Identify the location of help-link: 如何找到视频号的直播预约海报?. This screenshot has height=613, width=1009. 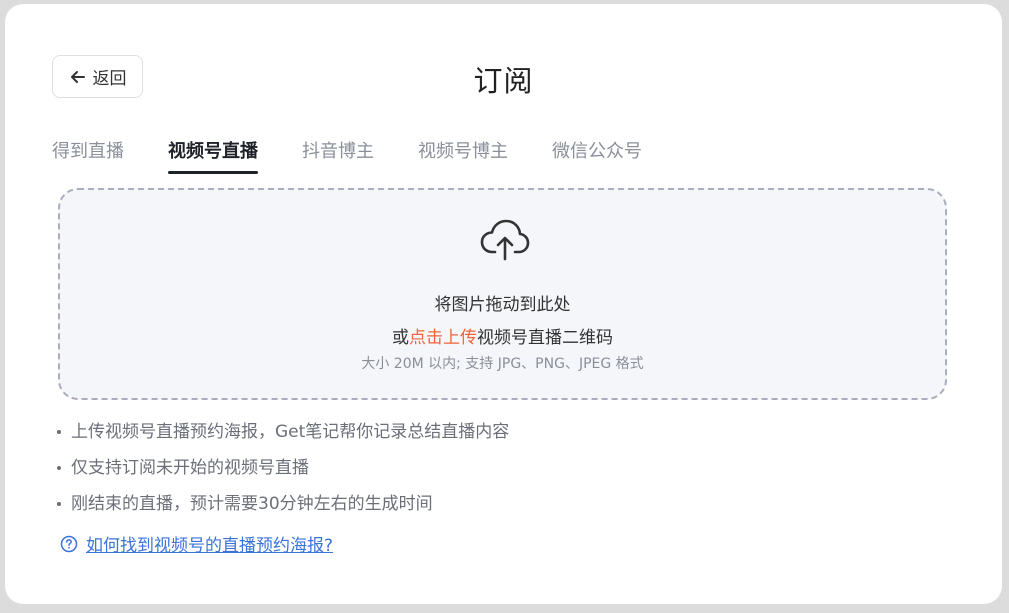
(196, 543).